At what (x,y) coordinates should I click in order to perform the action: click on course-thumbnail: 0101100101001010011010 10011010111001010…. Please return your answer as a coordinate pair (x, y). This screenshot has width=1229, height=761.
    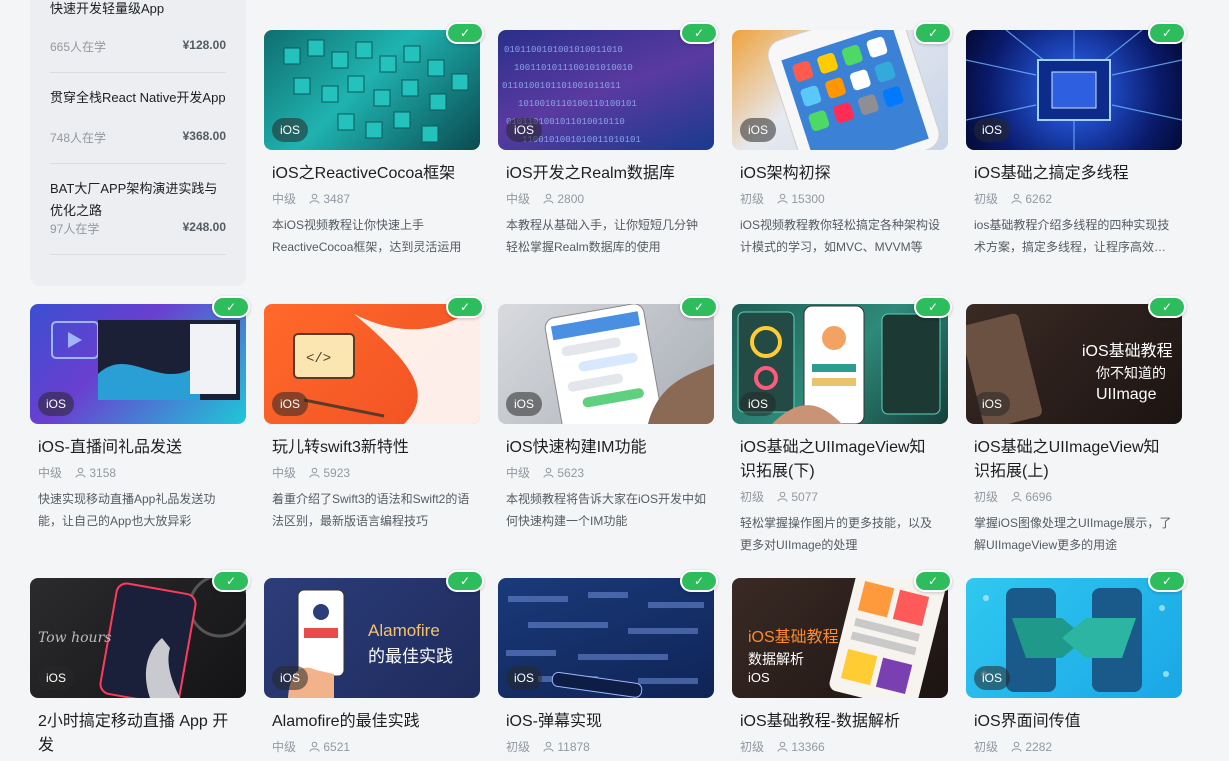
    Looking at the image, I should click on (606, 90).